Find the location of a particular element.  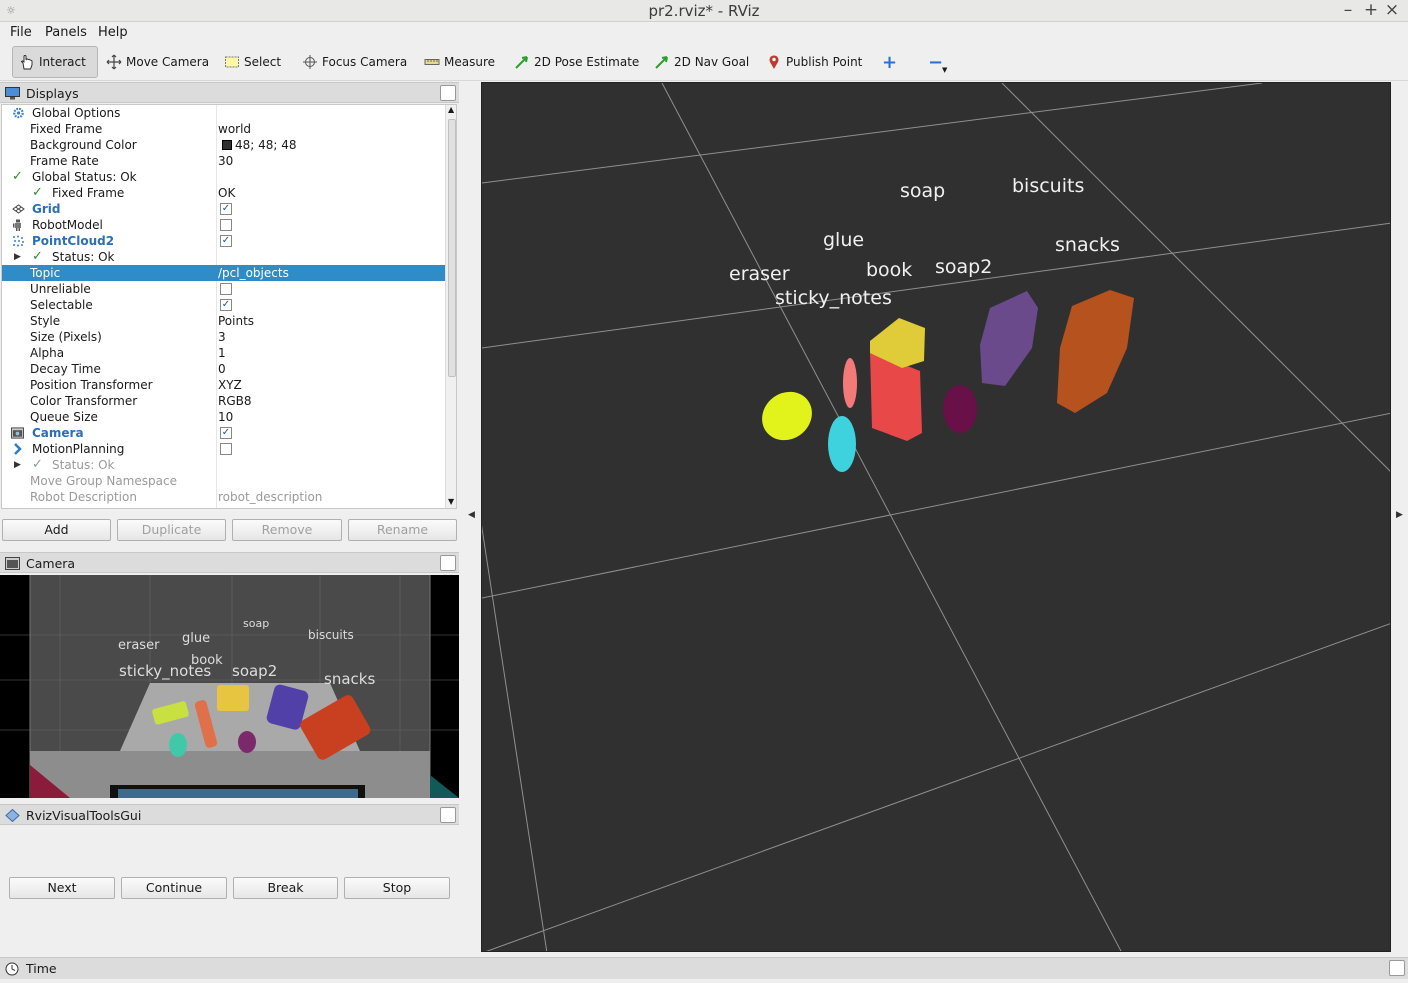

style-value: Points is located at coordinates (236, 321).